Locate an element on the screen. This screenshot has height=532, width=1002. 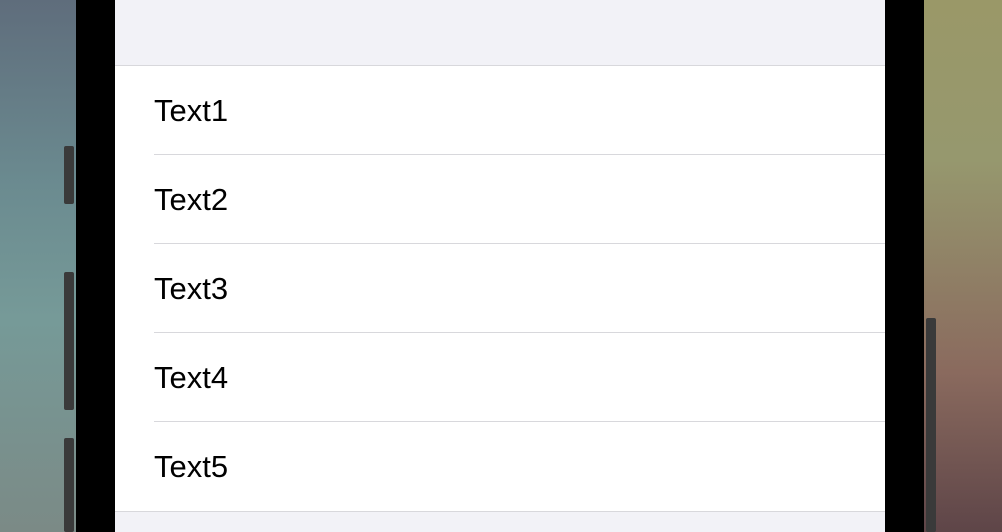
list-item-label: Text3 is located at coordinates (191, 288).